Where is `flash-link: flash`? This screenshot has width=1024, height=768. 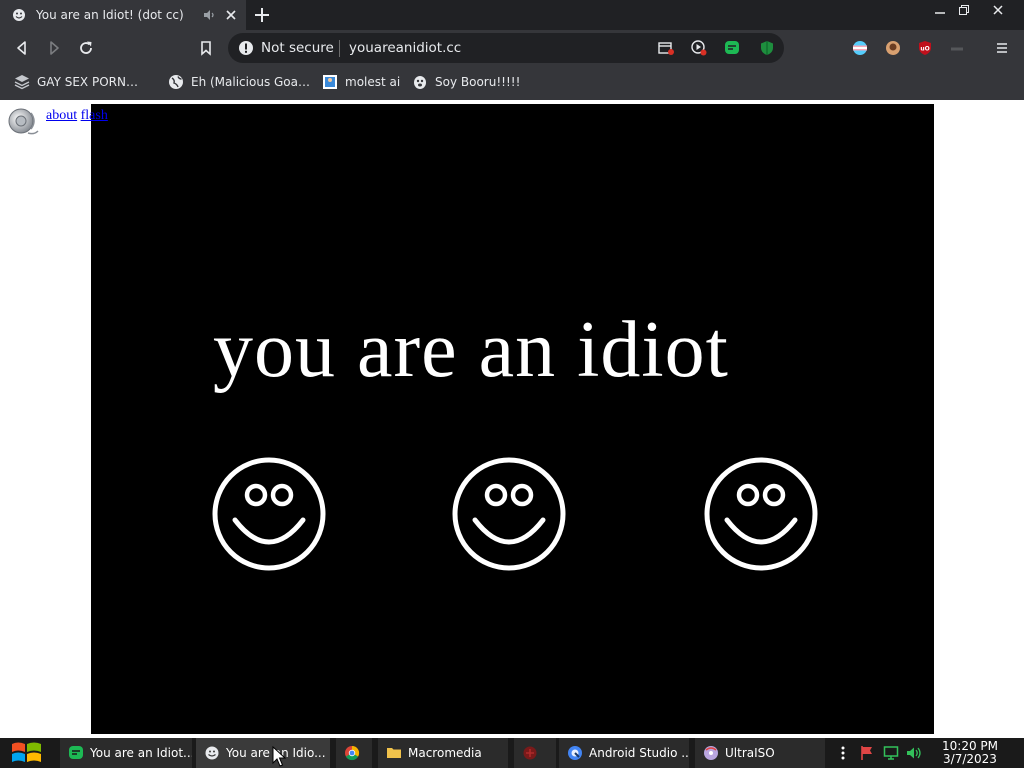
flash-link: flash is located at coordinates (94, 115).